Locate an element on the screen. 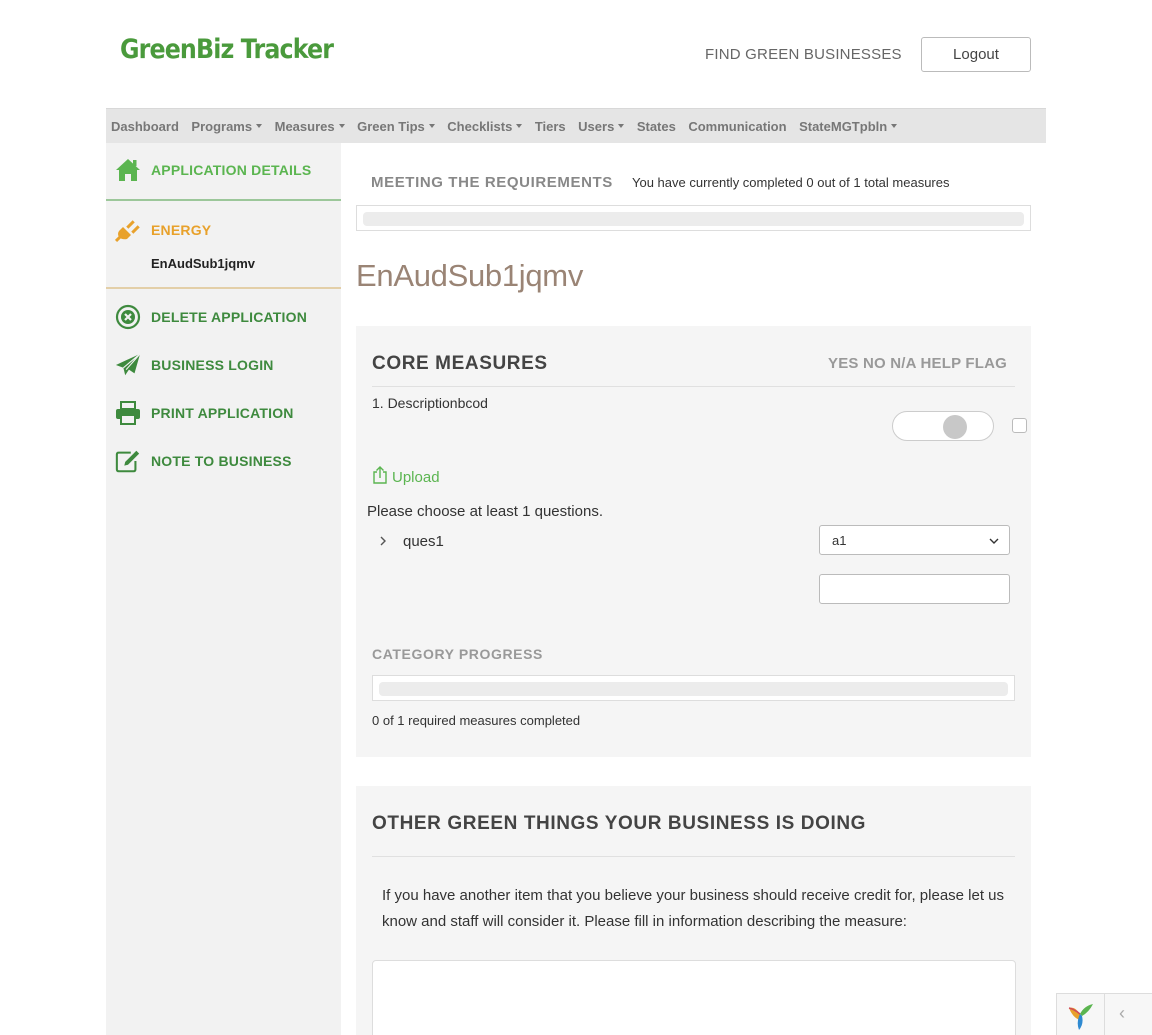 The height and width of the screenshot is (1035, 1152). close-circle-icon is located at coordinates (128, 317).